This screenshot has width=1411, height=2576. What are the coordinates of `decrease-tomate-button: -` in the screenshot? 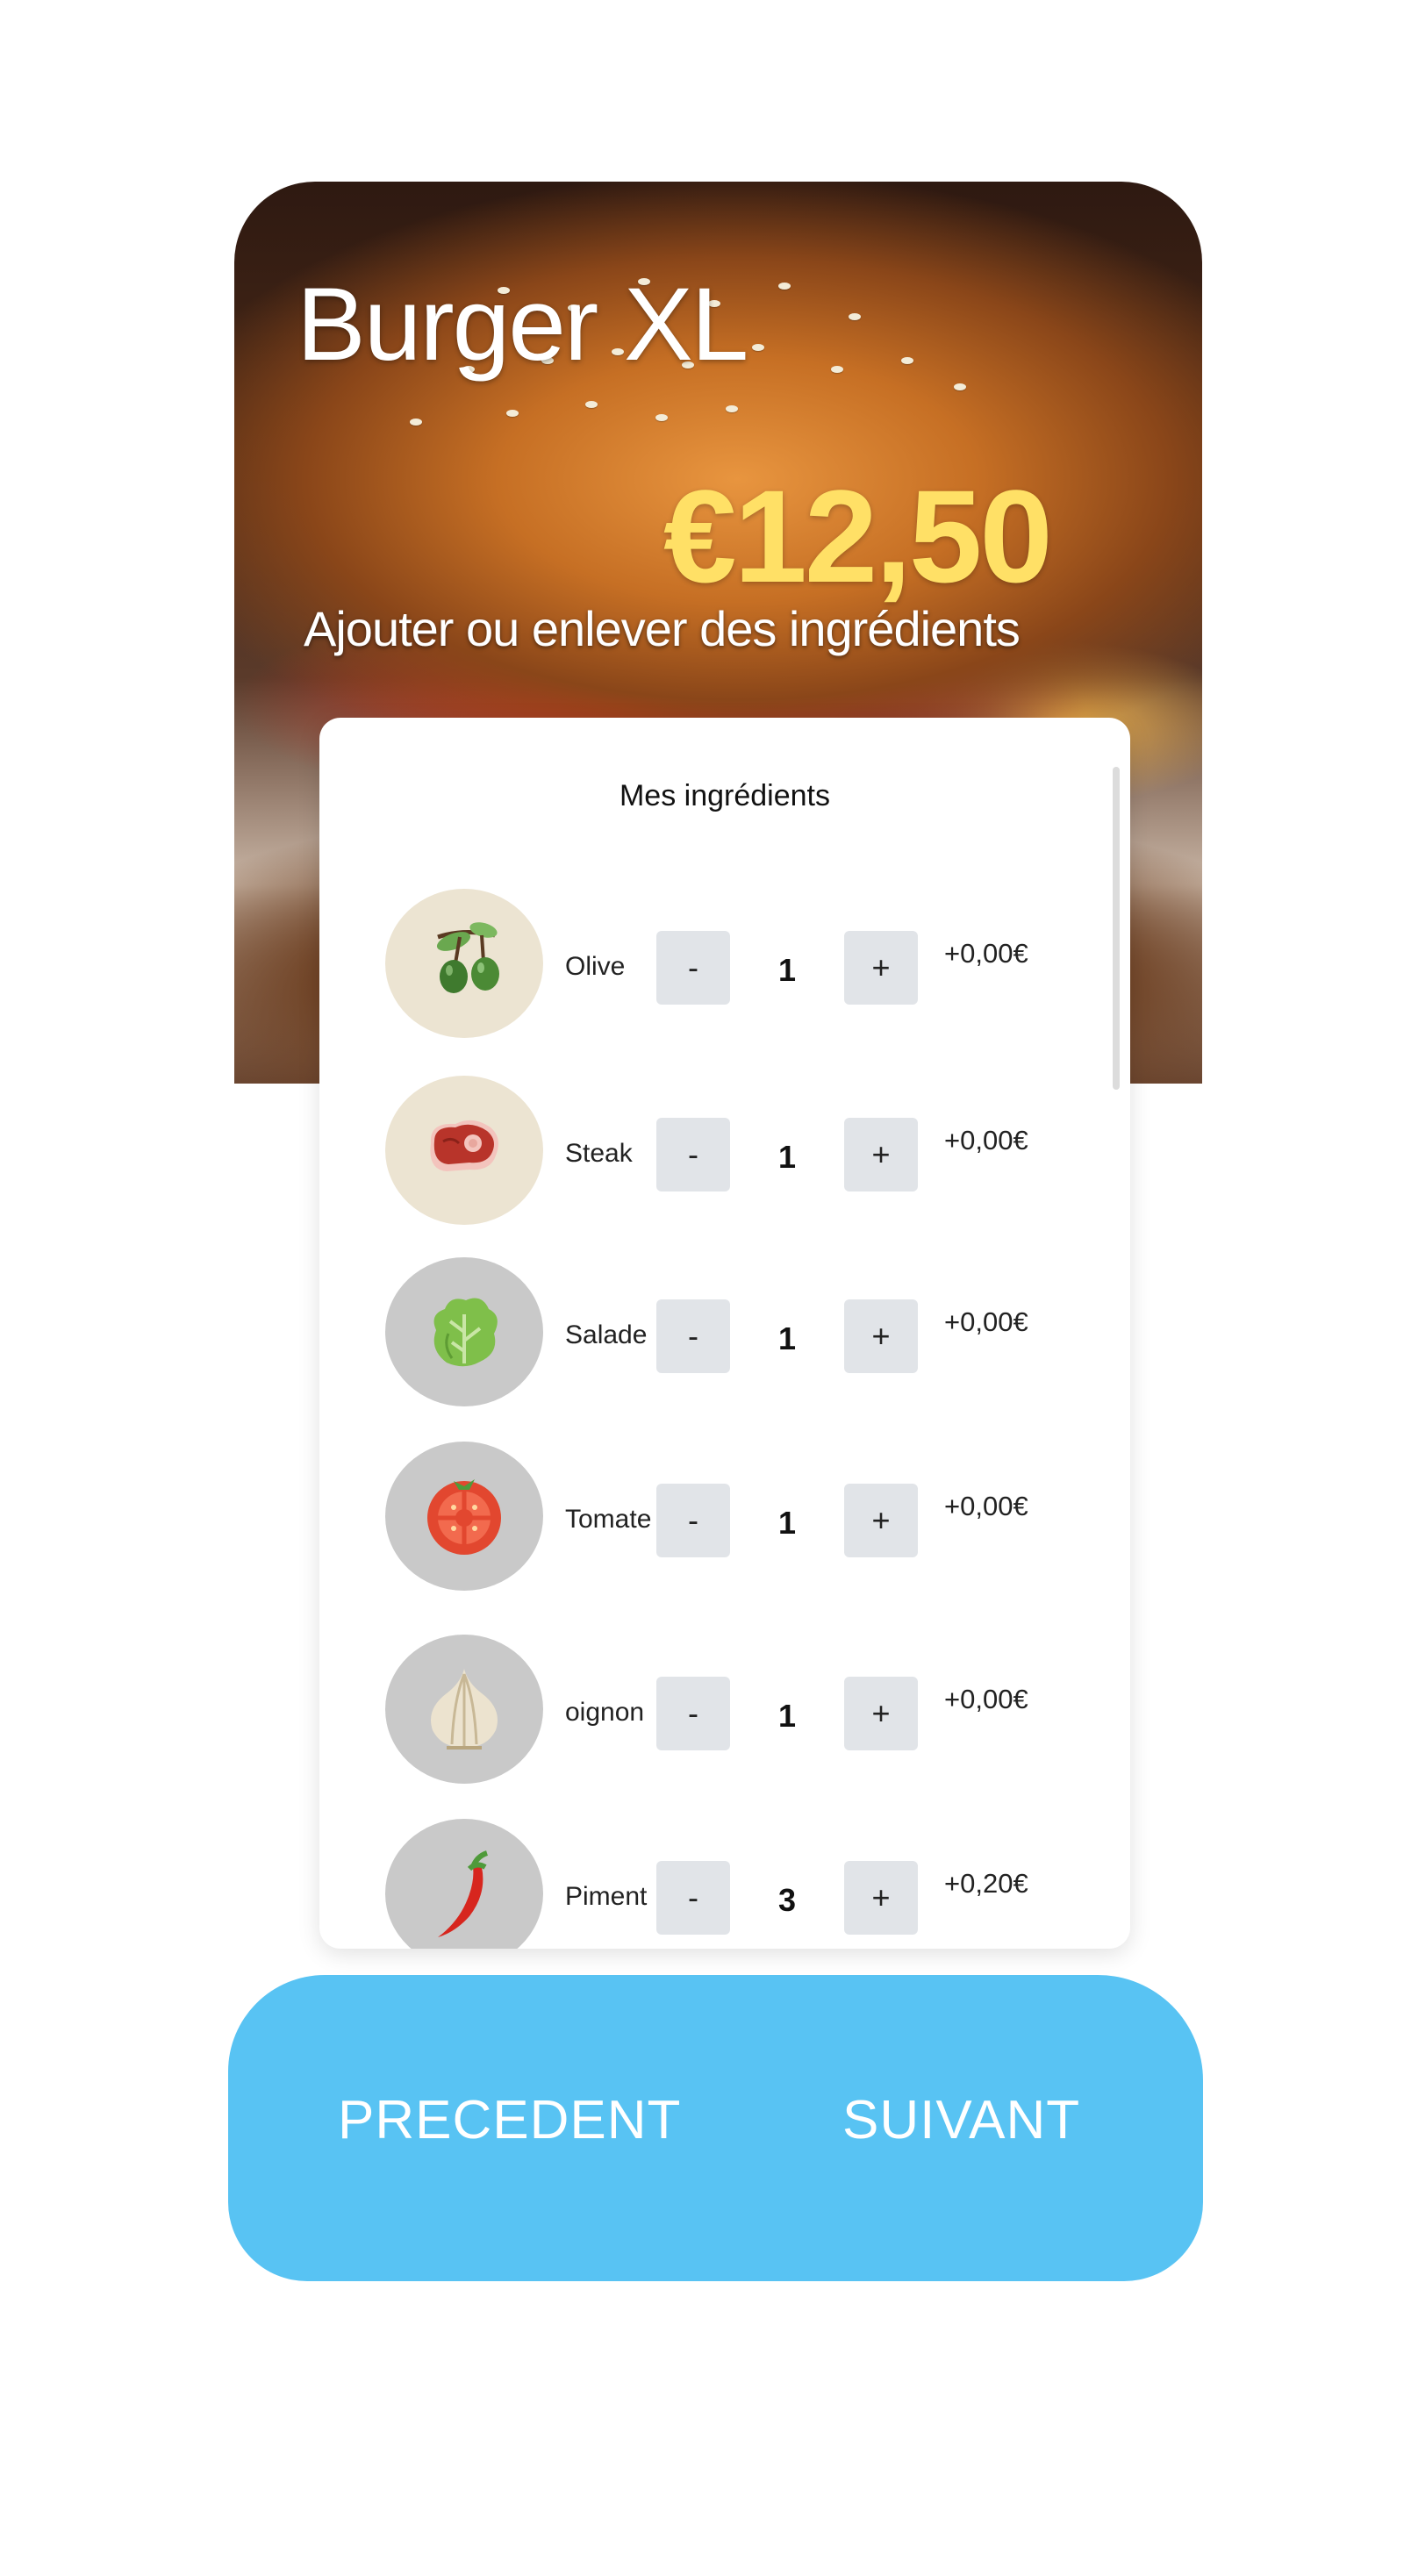 It's located at (693, 1520).